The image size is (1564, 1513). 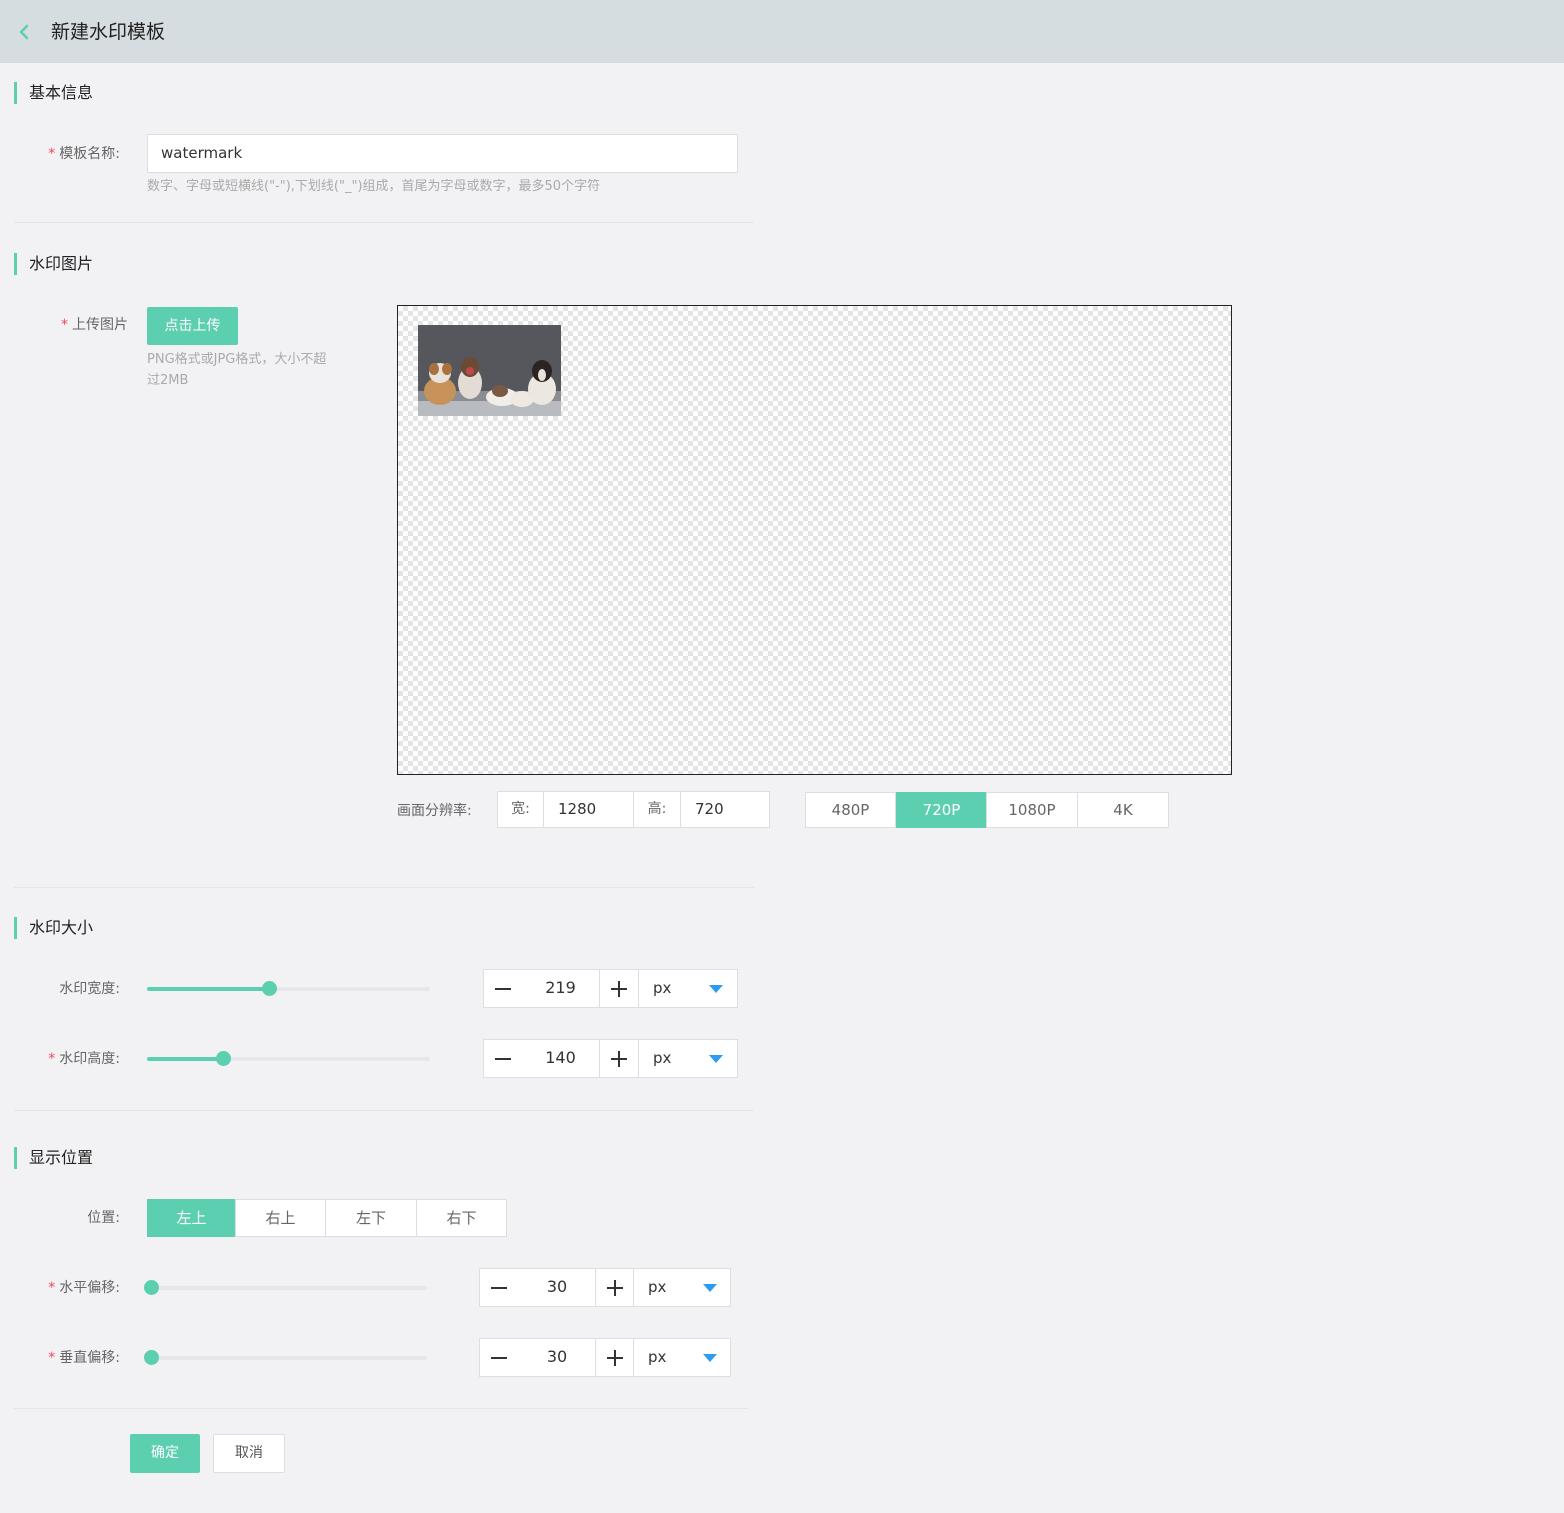 What do you see at coordinates (850, 810) in the screenshot?
I see `preset-480p: 480P` at bounding box center [850, 810].